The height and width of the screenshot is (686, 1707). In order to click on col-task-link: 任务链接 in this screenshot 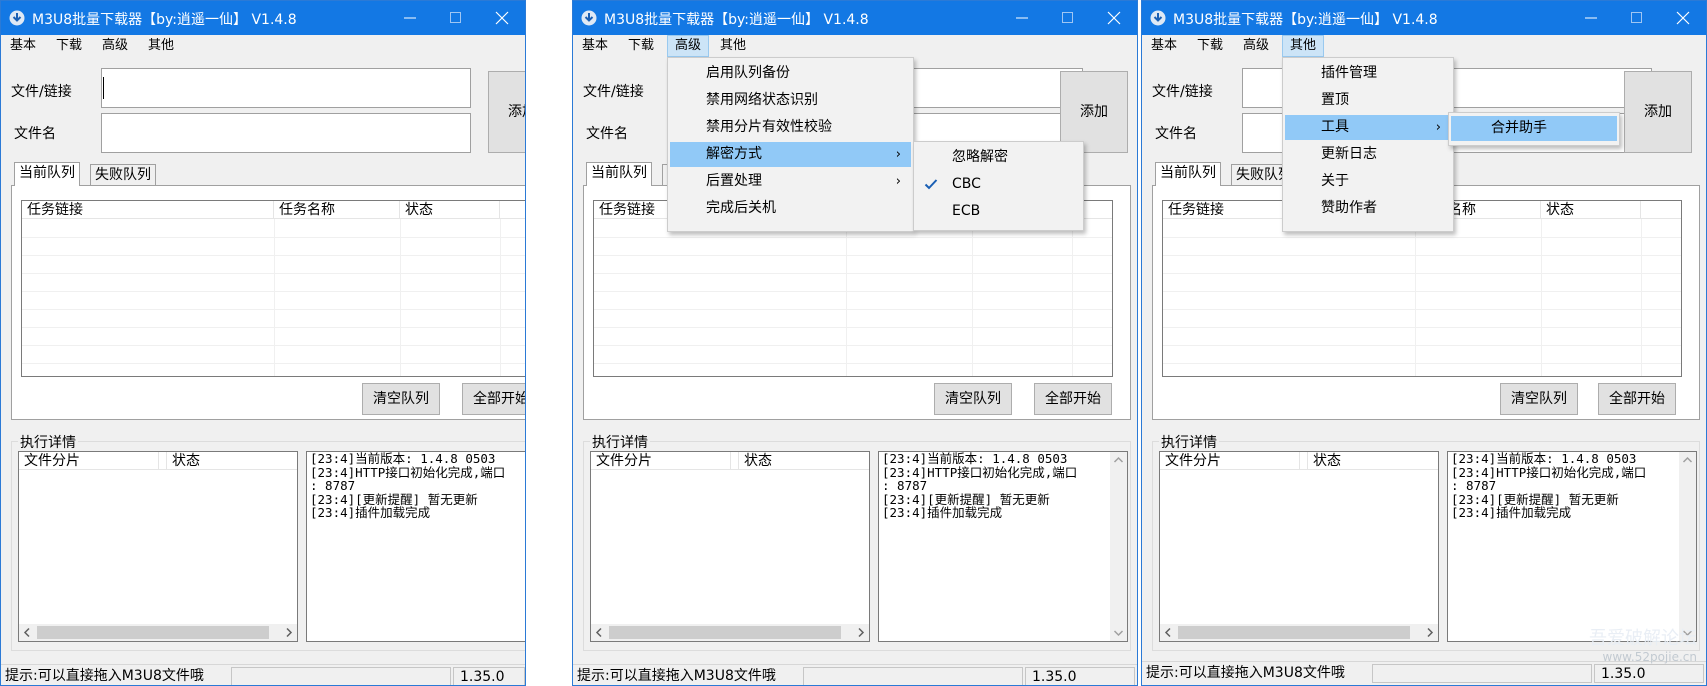, I will do `click(148, 210)`.